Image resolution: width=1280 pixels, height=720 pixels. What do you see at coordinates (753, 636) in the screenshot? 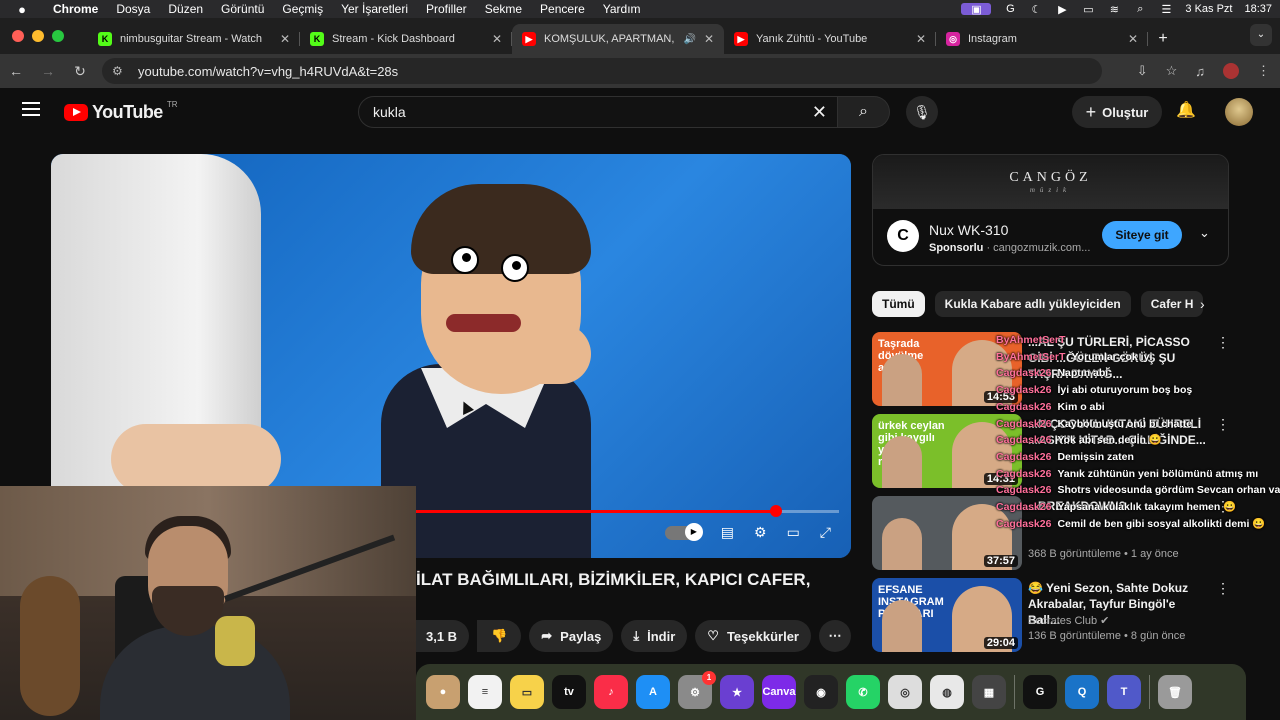
I see `thanks-button: ♡ Teşekkürler` at bounding box center [753, 636].